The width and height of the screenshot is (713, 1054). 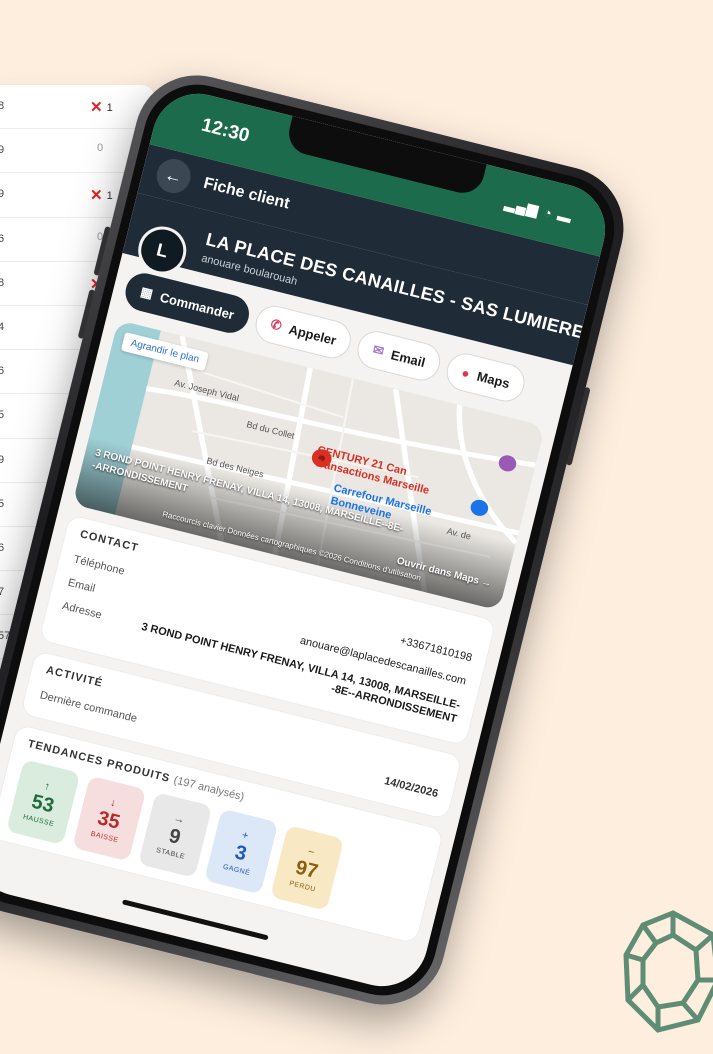 I want to click on page-title: Fiche client, so click(x=246, y=193).